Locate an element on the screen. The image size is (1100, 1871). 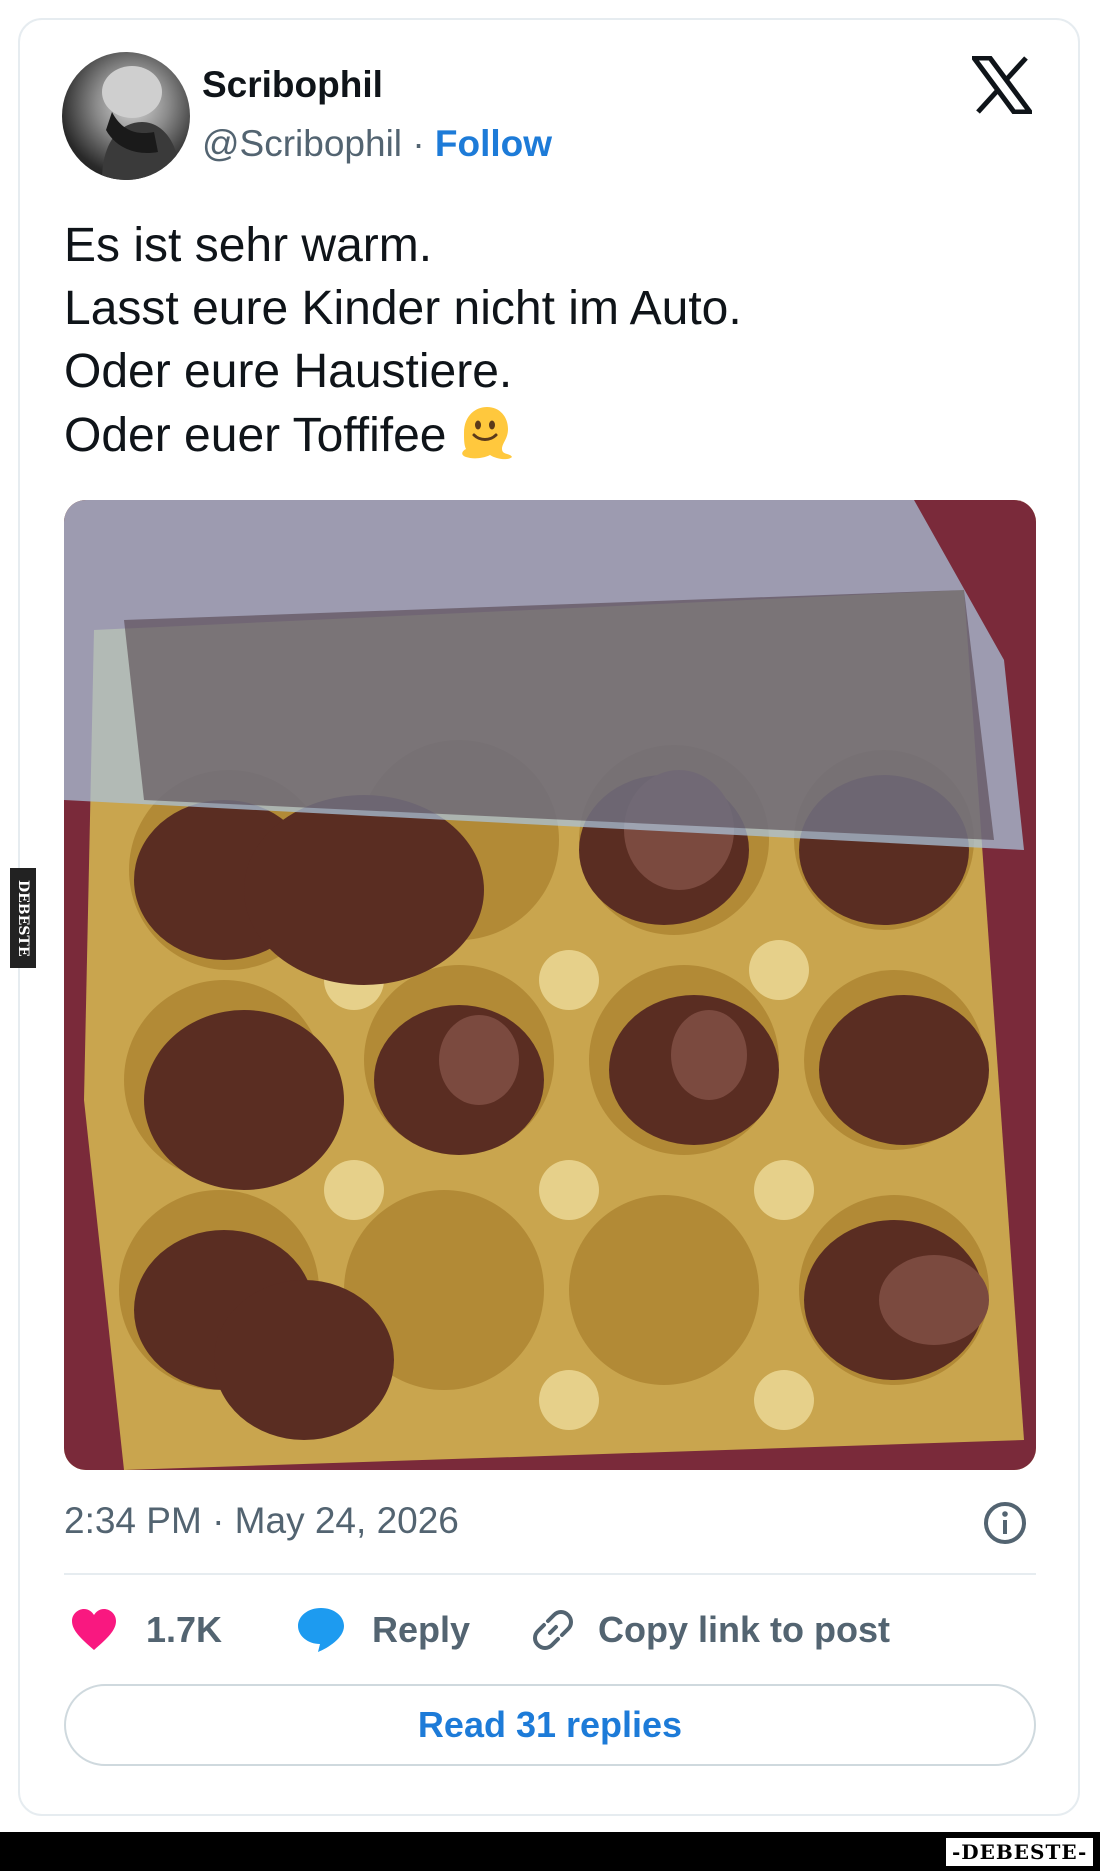
like-count: 1.7K is located at coordinates (184, 1629).